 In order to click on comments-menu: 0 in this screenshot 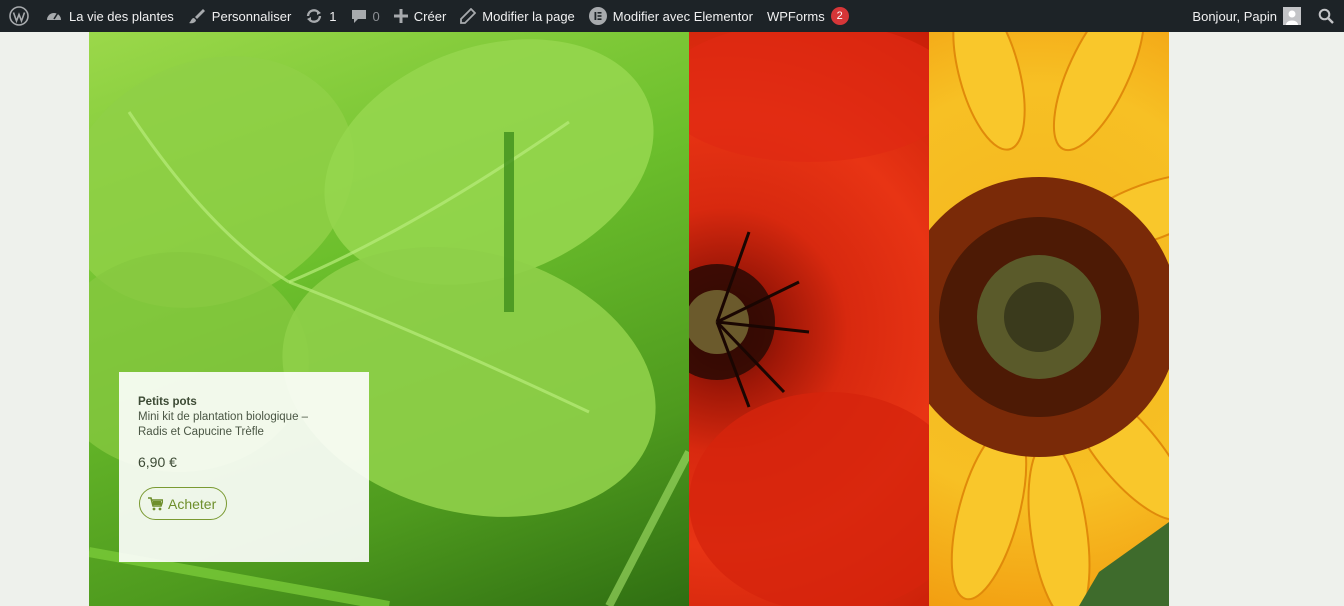, I will do `click(365, 16)`.